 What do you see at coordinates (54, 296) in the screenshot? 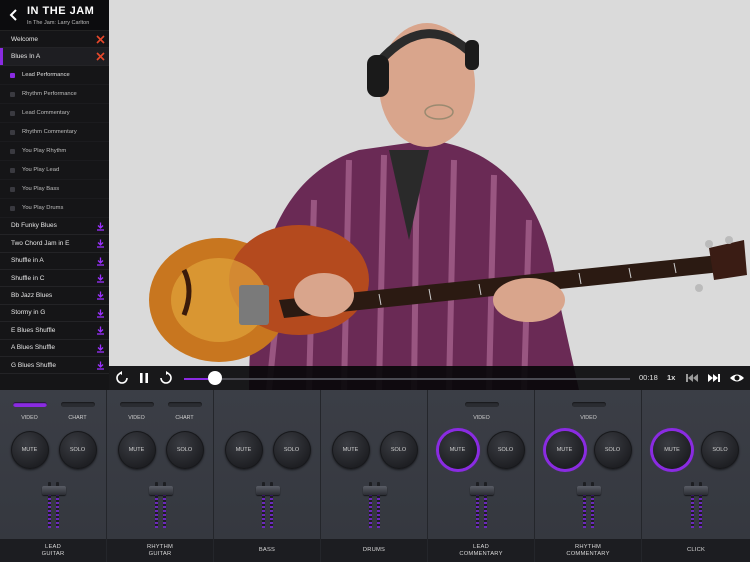
I see `jam-item: Bb Jazz Blues` at bounding box center [54, 296].